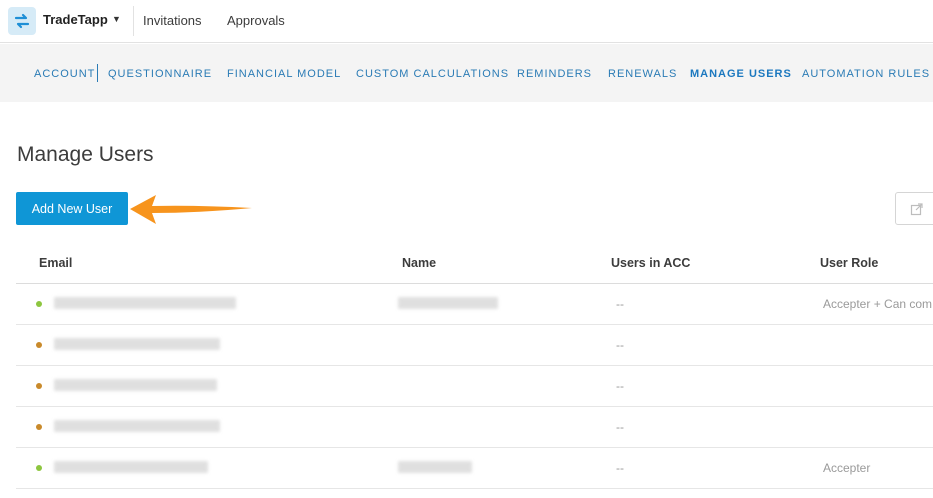  I want to click on nav-renewals: RENEWALS, so click(642, 74).